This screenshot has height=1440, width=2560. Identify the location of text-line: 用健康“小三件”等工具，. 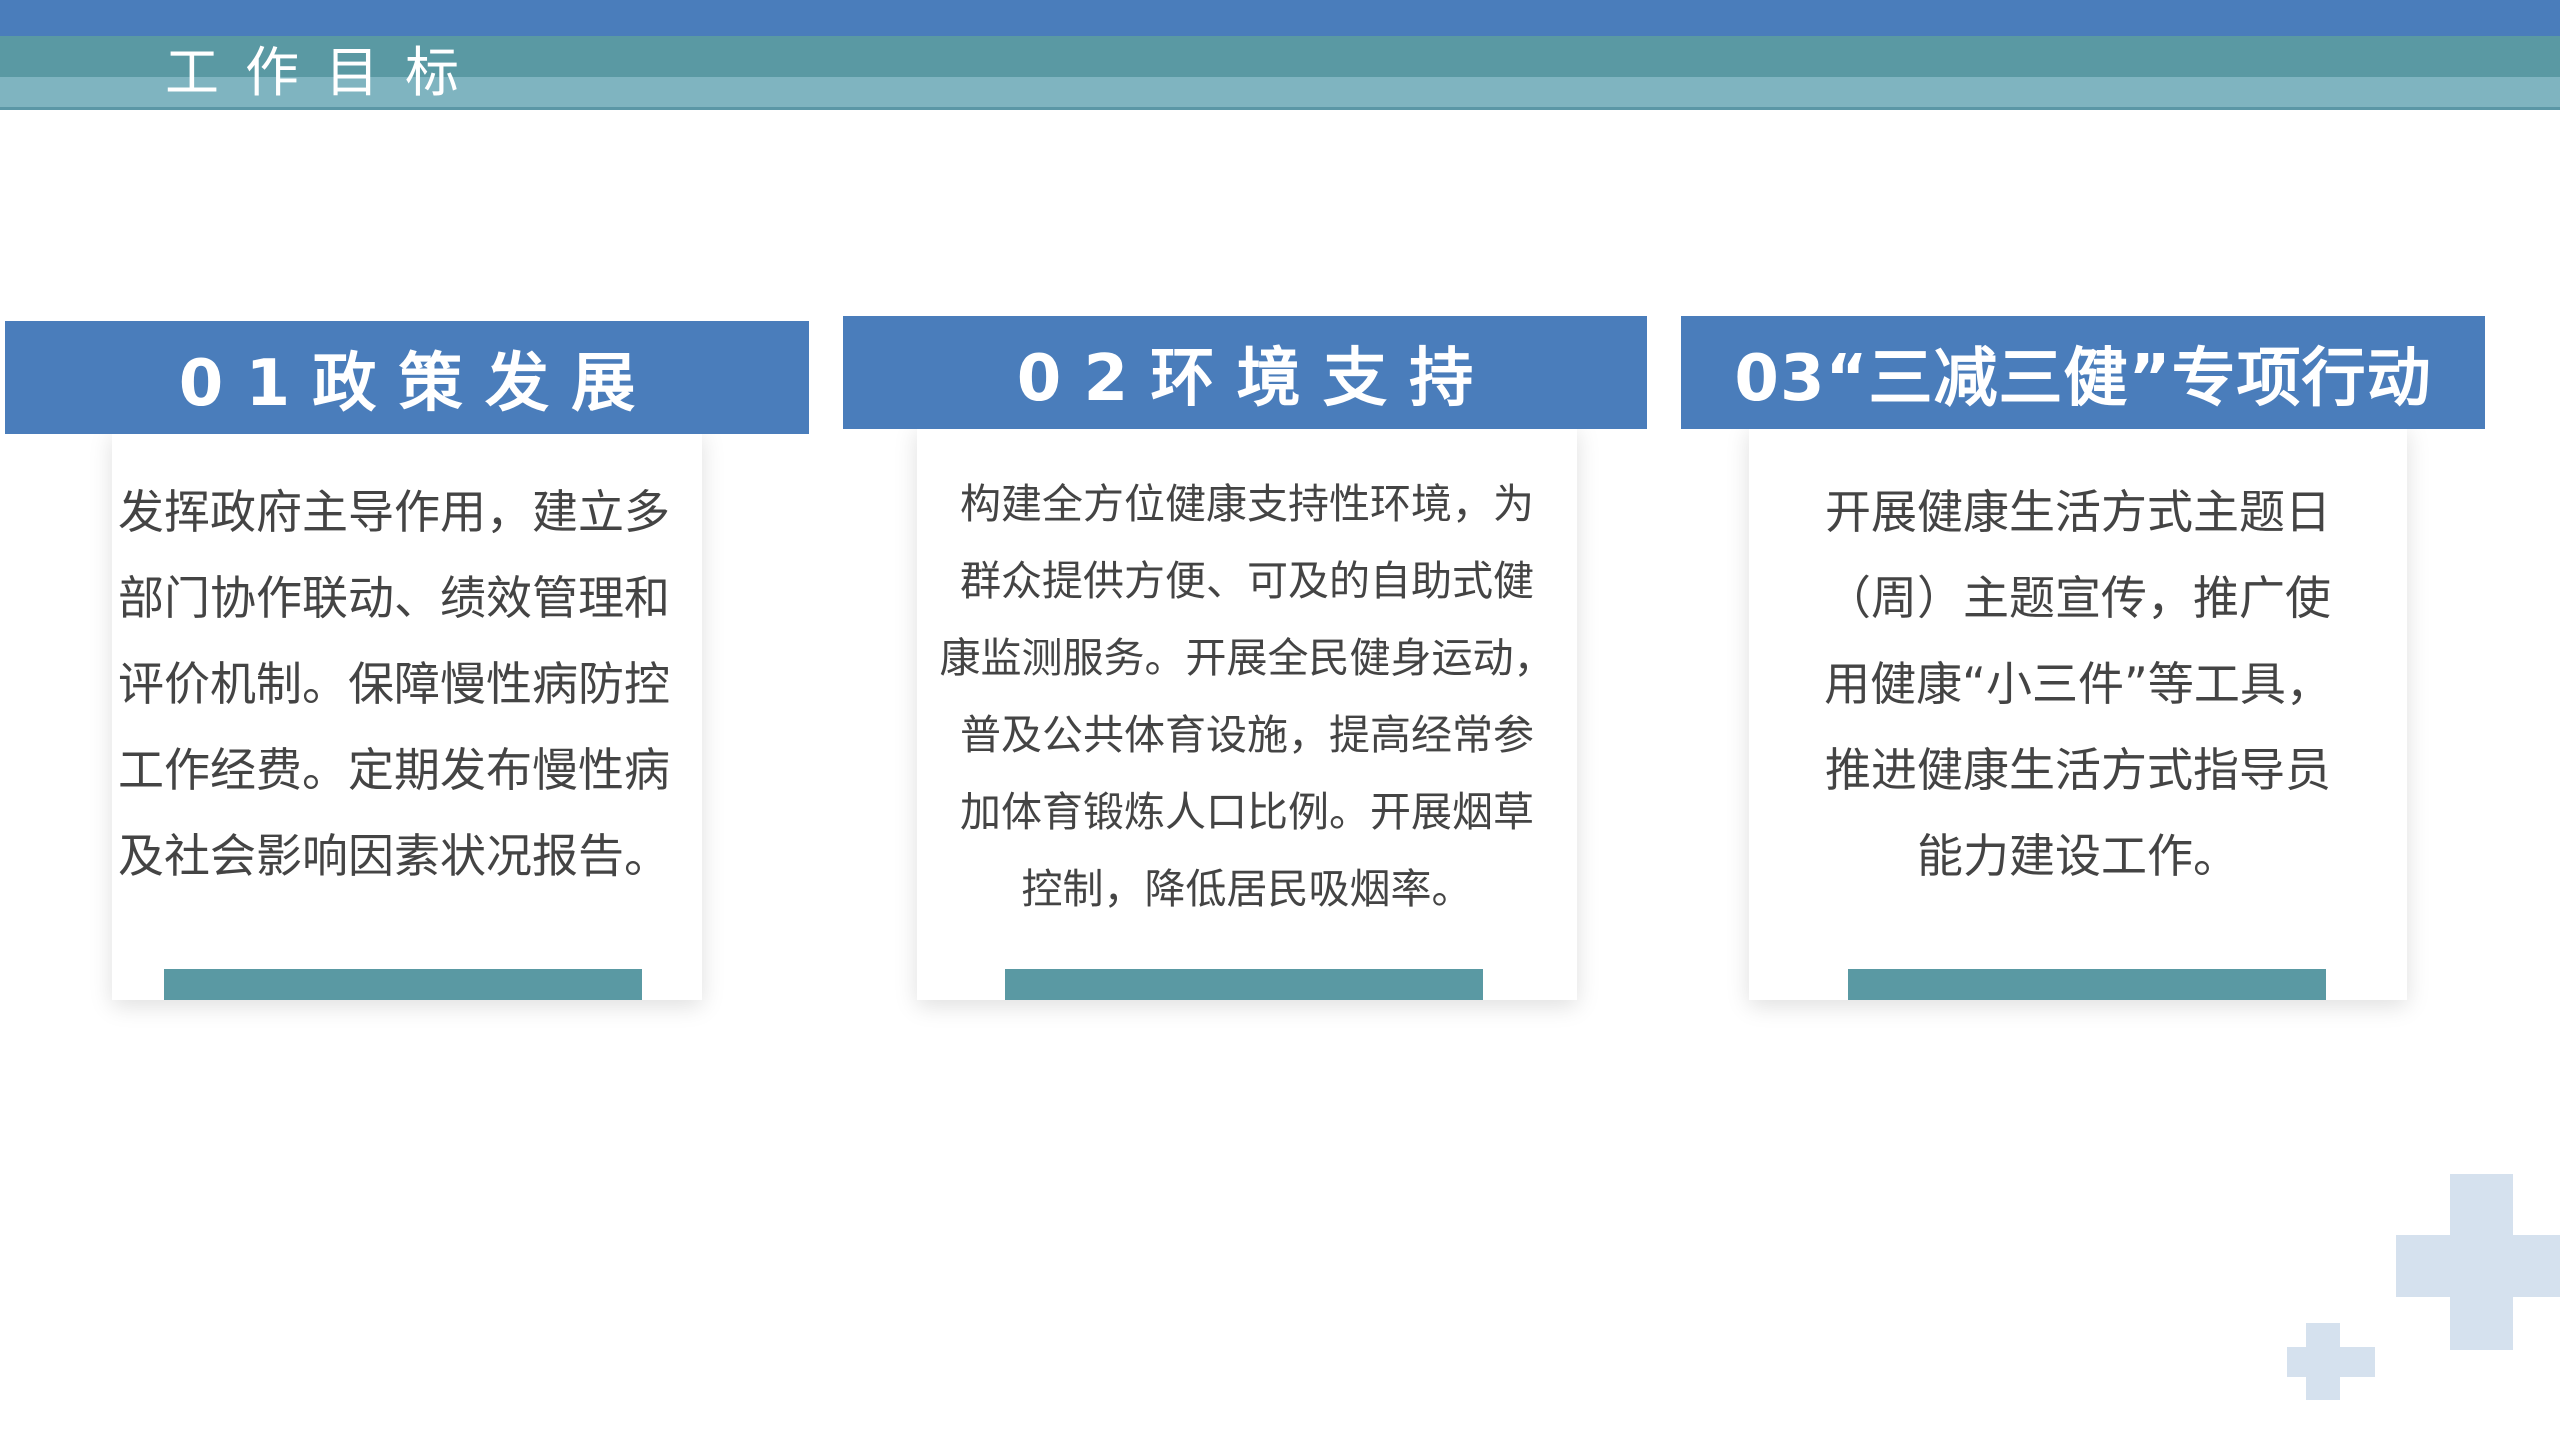
(2078, 684).